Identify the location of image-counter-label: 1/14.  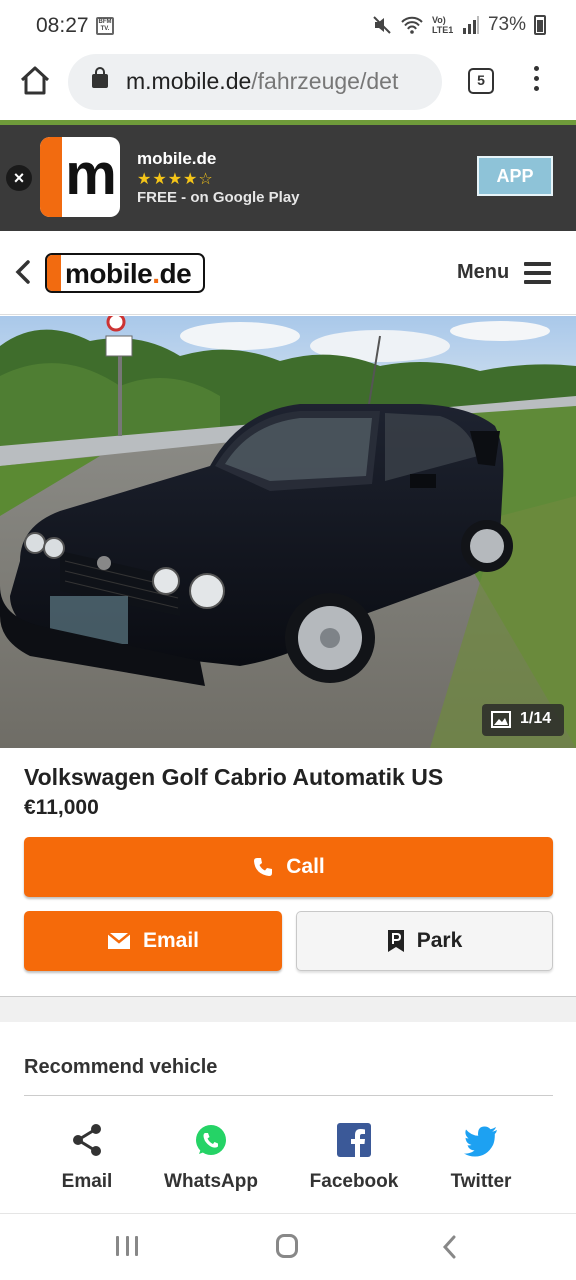
(536, 718).